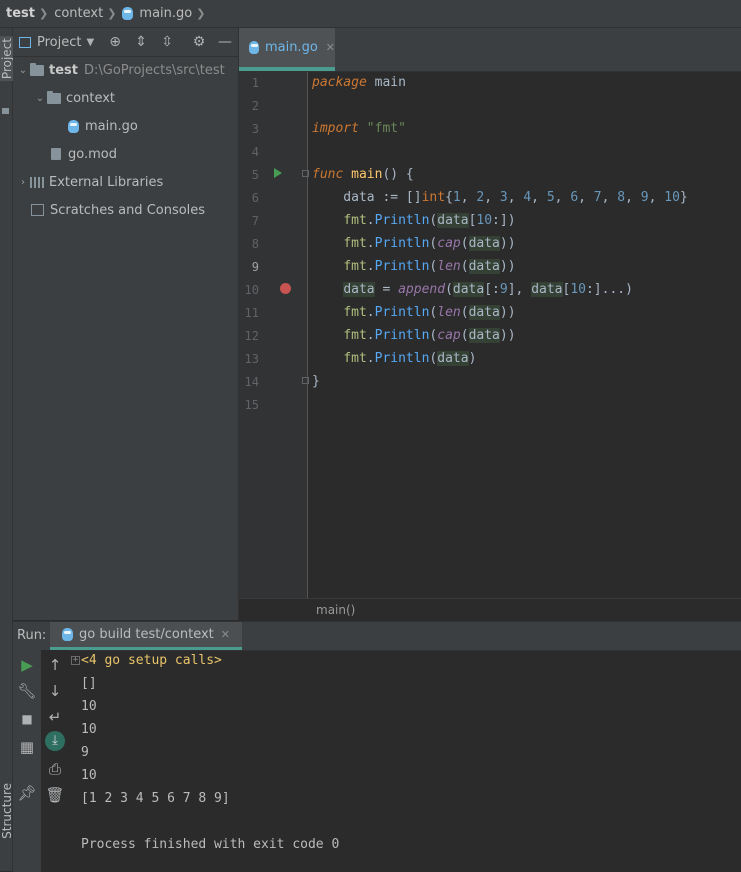 The image size is (741, 872). I want to click on rerun-icon: ▶, so click(27, 665).